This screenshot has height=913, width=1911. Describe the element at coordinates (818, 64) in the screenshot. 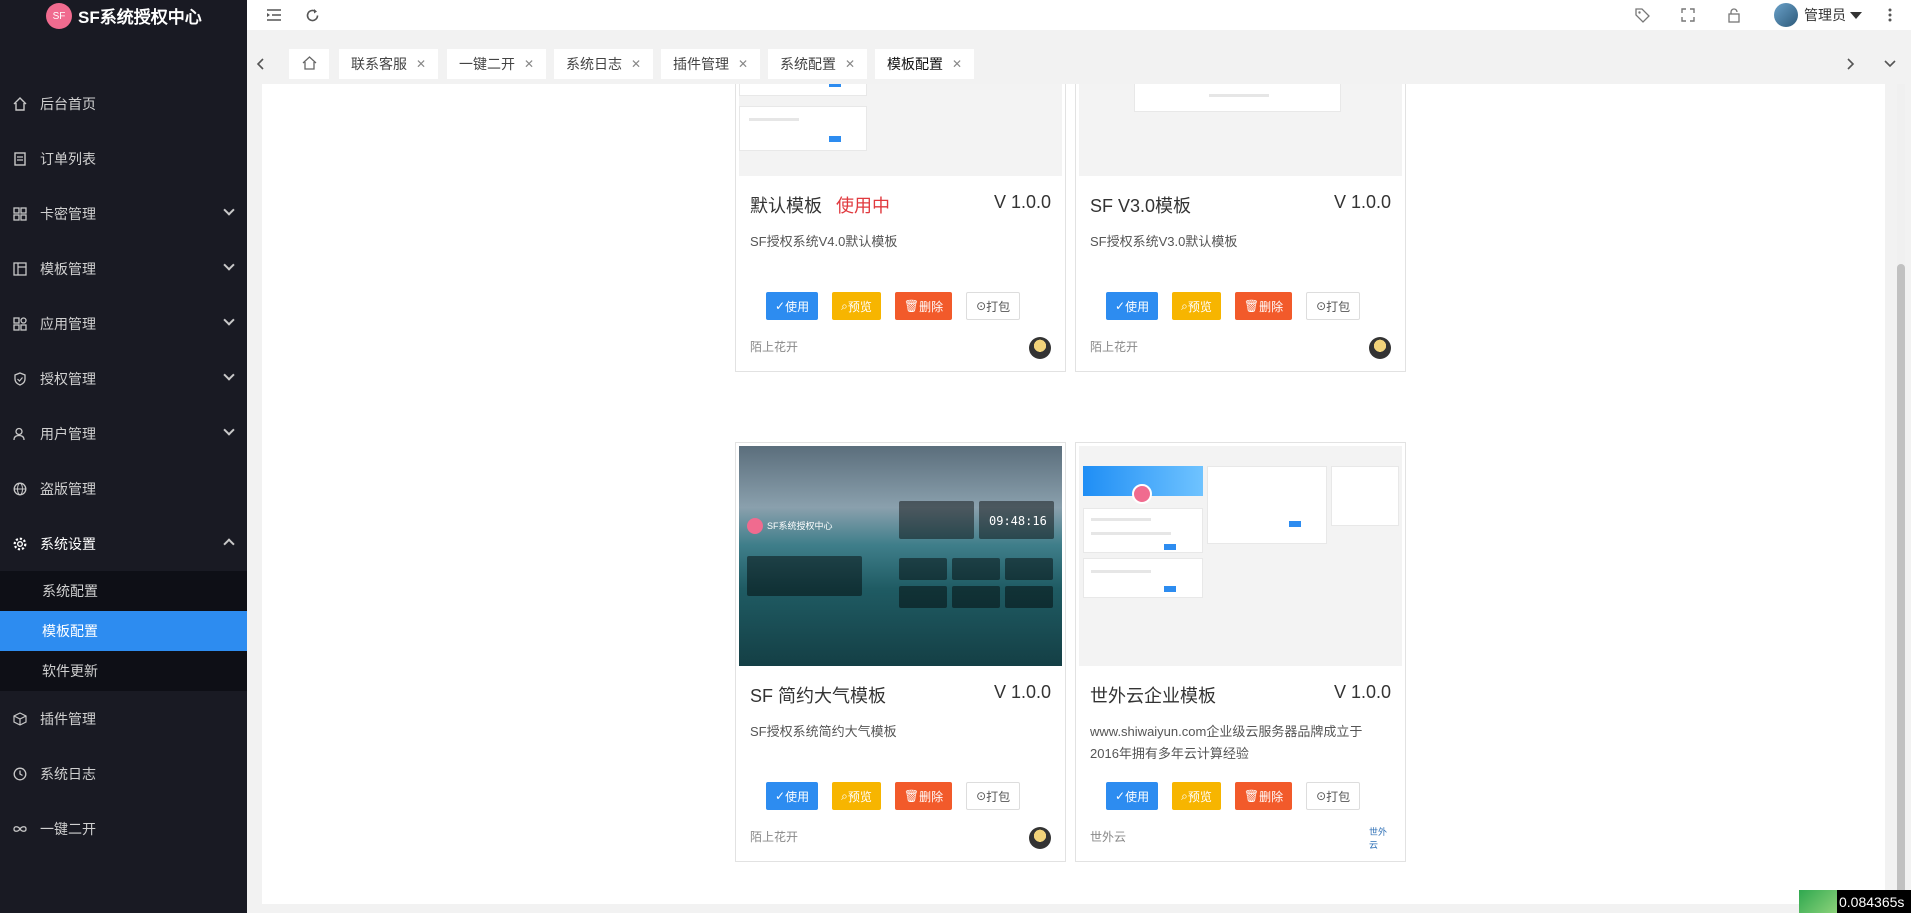

I see `tab-system-config: 系统配置 ✕` at that location.